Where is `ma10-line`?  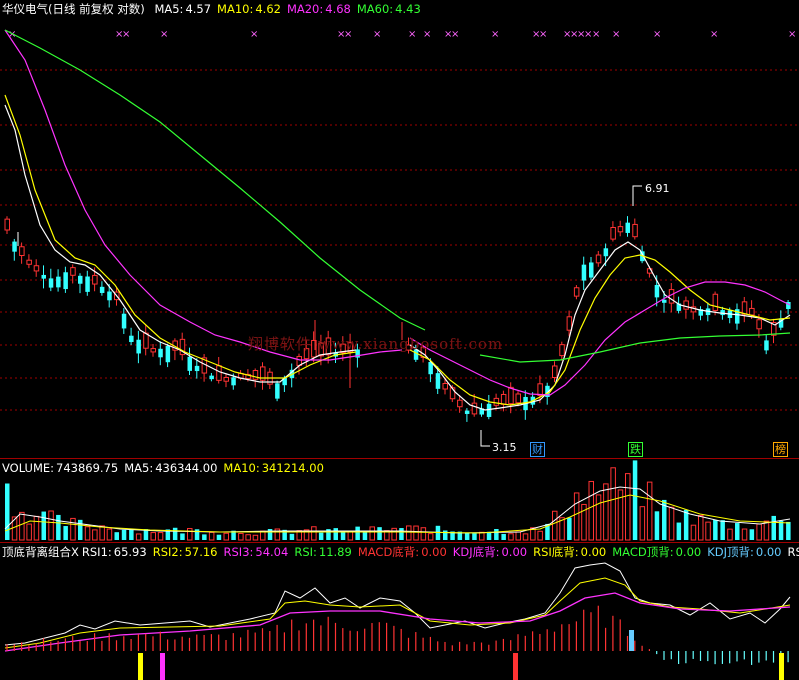
ma10-line is located at coordinates (600, 330).